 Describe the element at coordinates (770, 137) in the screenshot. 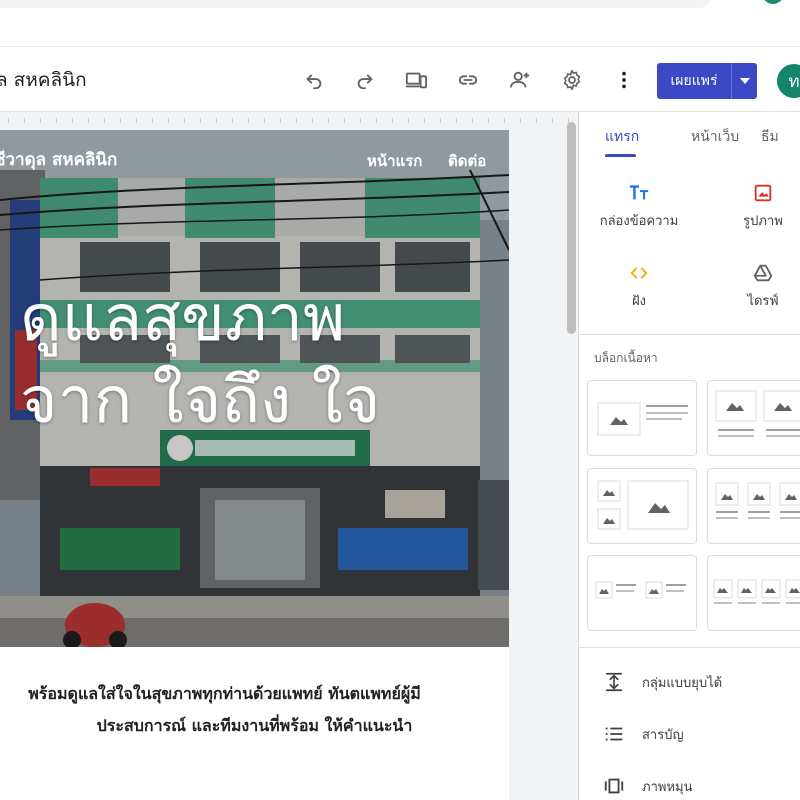

I see `tab-themes: ธีม` at that location.